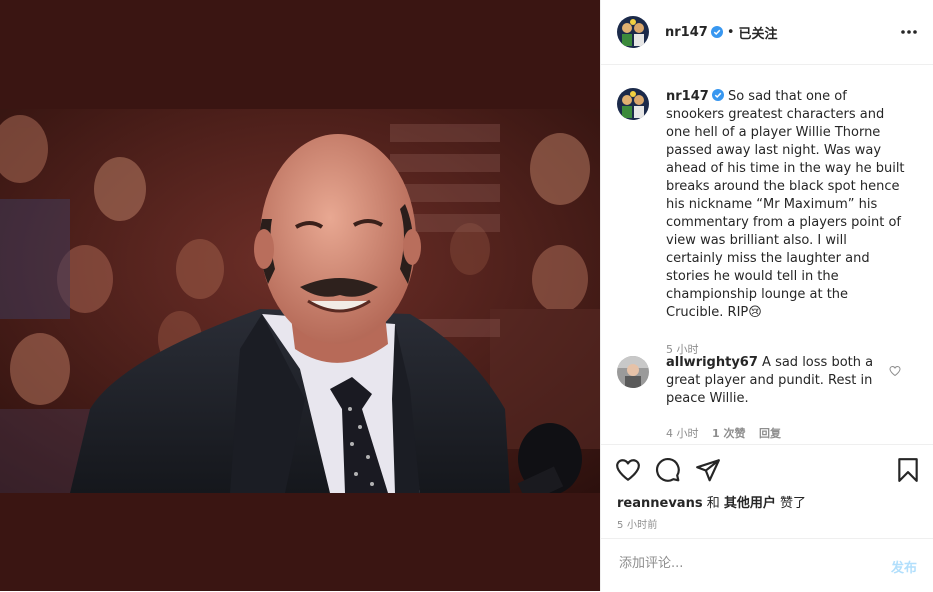  Describe the element at coordinates (770, 433) in the screenshot. I see `comment-reply-button: 回复` at that location.